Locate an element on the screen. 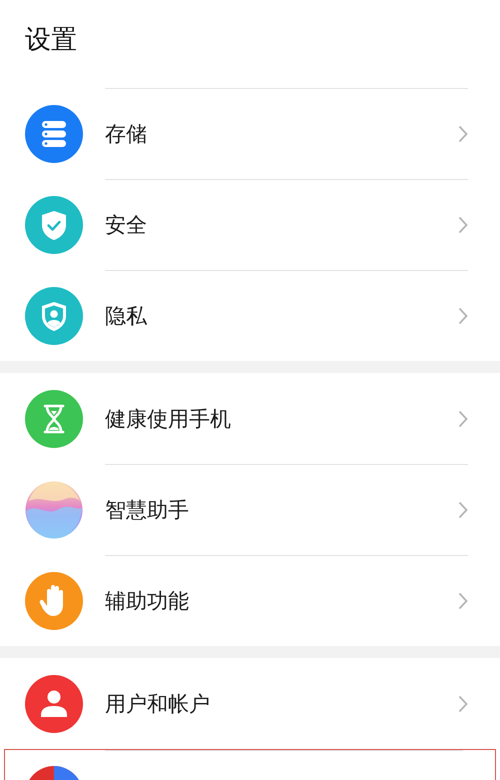 This screenshot has height=780, width=500. row-label: 智慧助手 is located at coordinates (147, 510).